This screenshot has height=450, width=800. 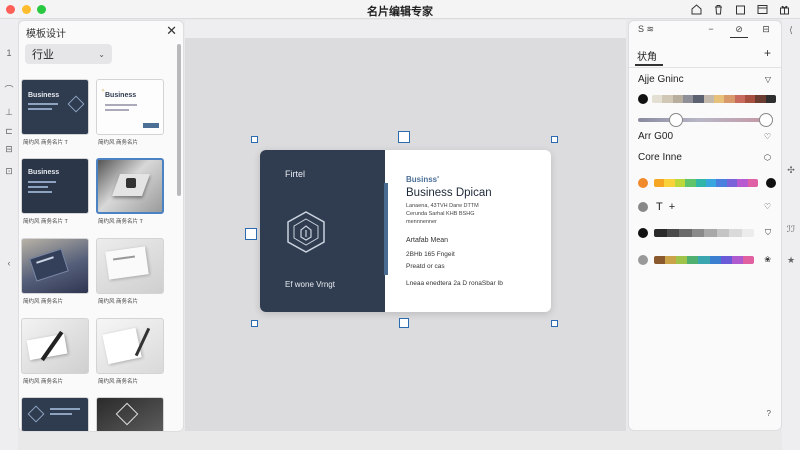 I want to click on layers-icon: ⊟, so click(x=9, y=149).